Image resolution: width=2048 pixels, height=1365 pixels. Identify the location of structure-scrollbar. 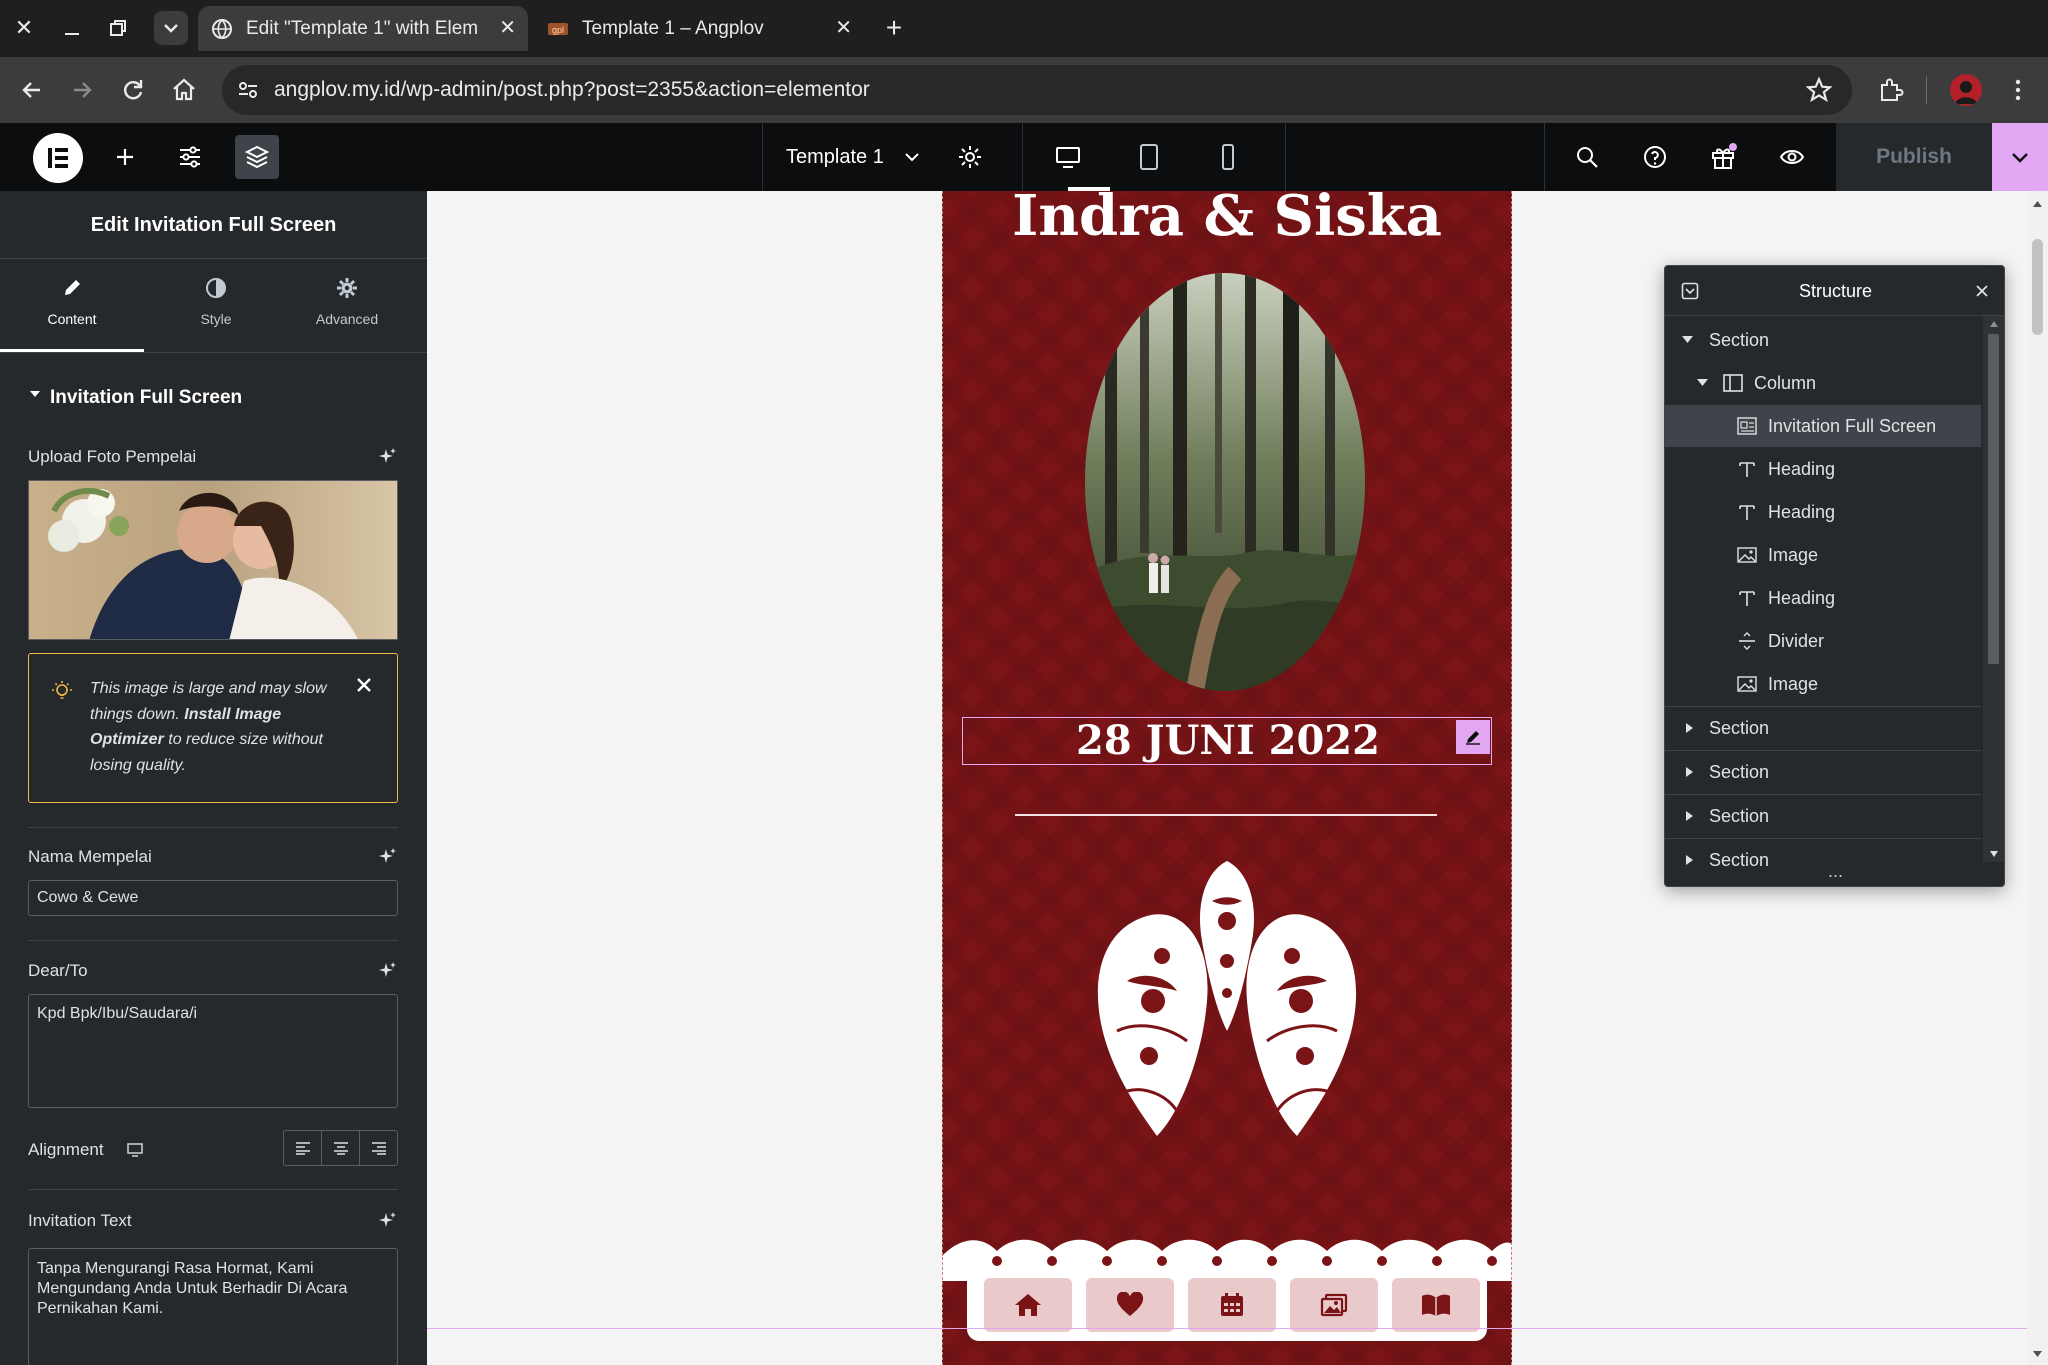
(1993, 589).